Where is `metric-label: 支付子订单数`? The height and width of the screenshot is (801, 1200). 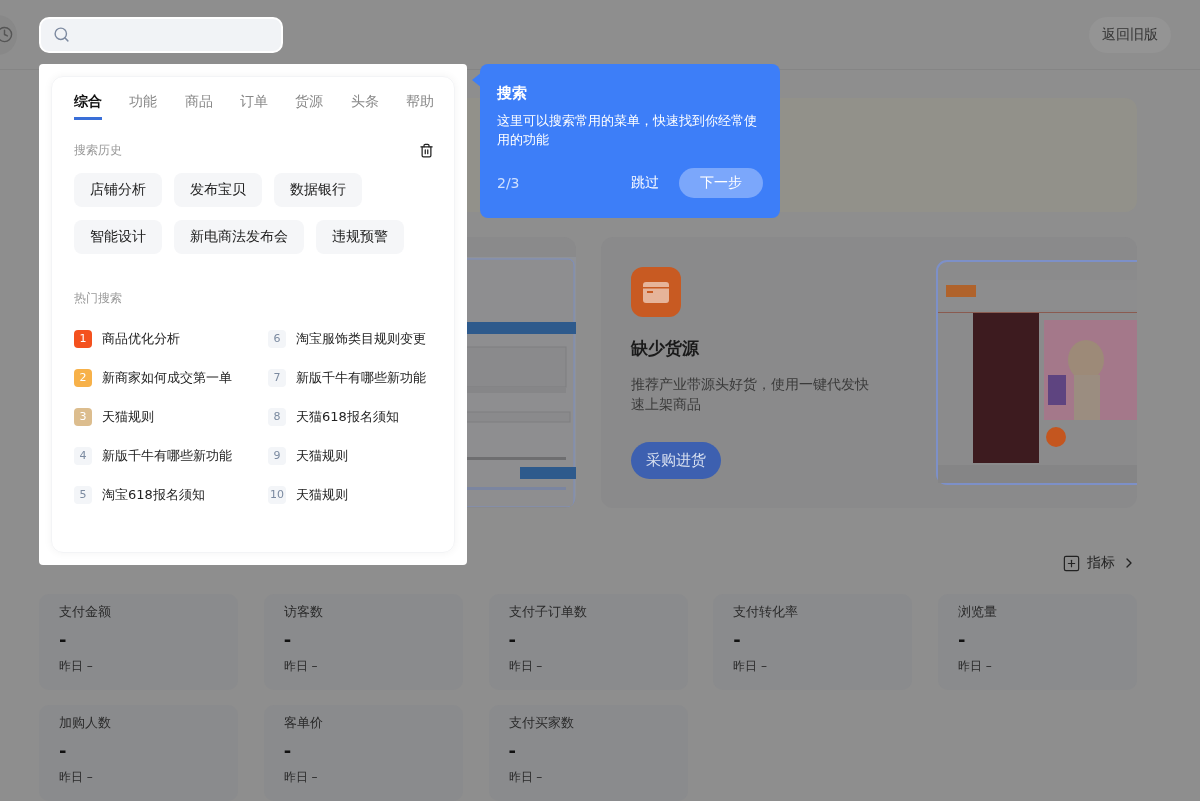
metric-label: 支付子订单数 is located at coordinates (547, 612).